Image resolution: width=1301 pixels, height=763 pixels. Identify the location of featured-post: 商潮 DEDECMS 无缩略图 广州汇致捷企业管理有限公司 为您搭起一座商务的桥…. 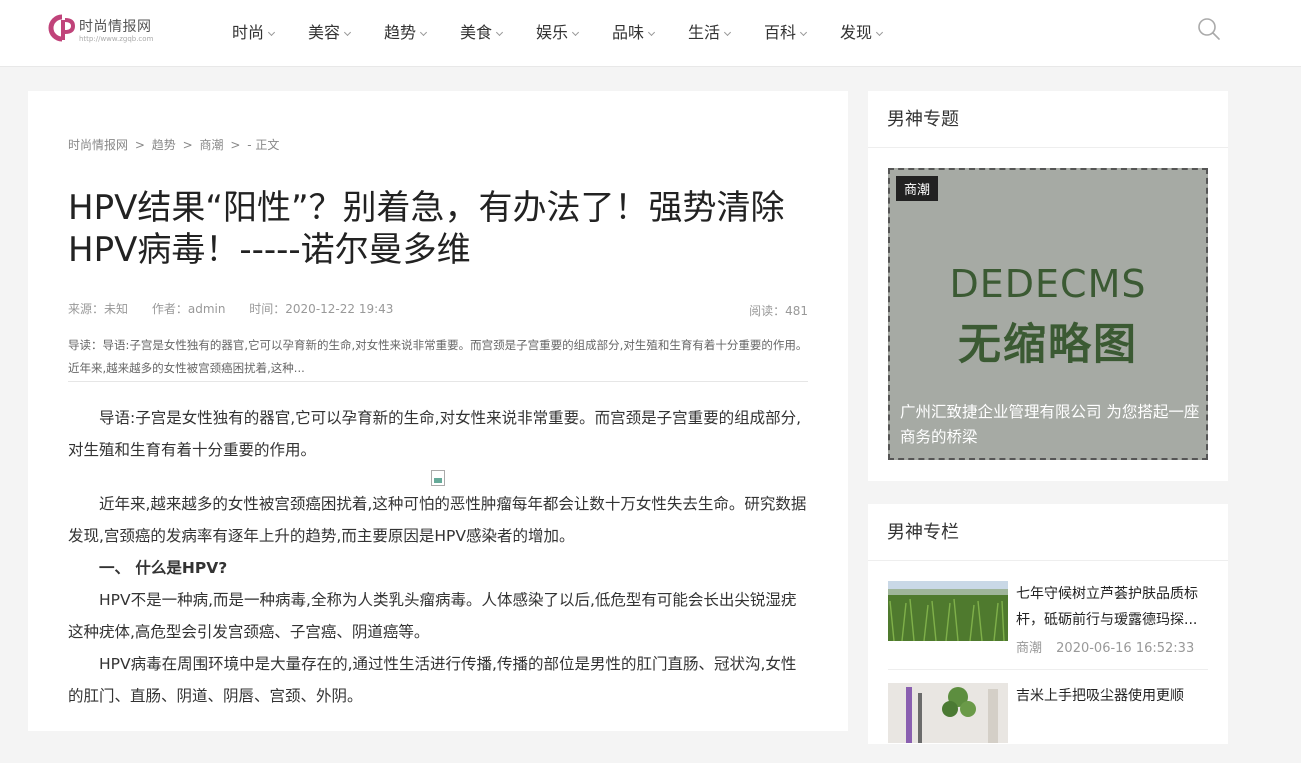
(1048, 314).